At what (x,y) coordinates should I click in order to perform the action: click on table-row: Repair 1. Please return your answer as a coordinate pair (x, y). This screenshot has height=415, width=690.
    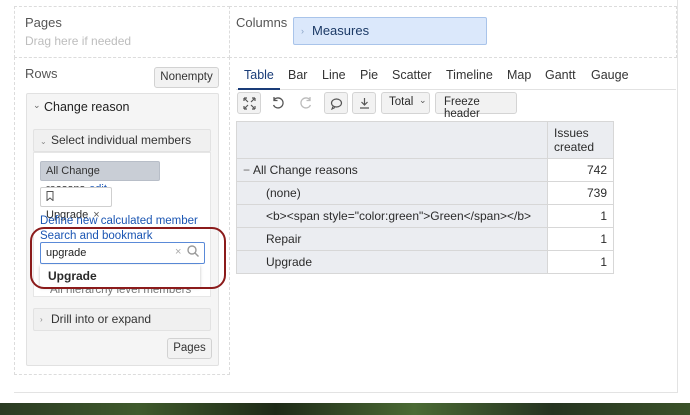
    Looking at the image, I should click on (425, 239).